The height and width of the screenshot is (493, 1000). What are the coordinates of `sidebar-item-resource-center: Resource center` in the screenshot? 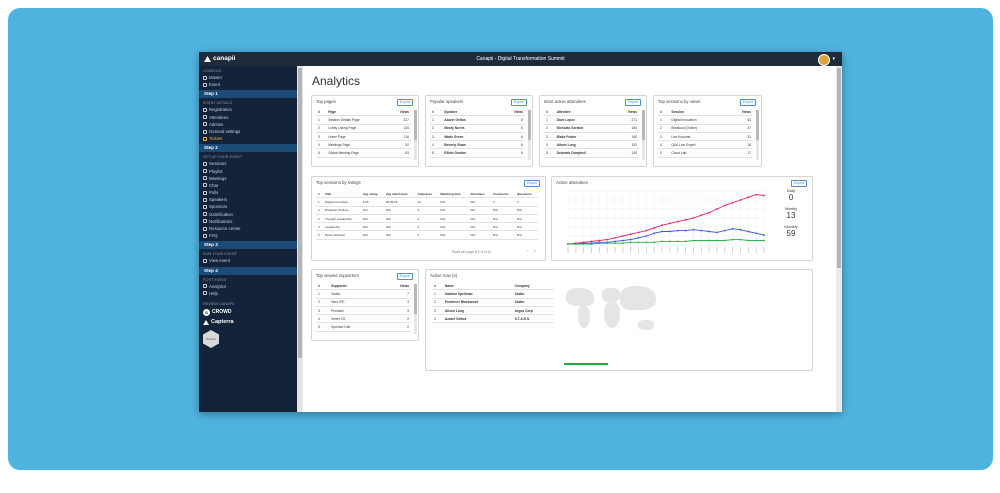 It's located at (248, 228).